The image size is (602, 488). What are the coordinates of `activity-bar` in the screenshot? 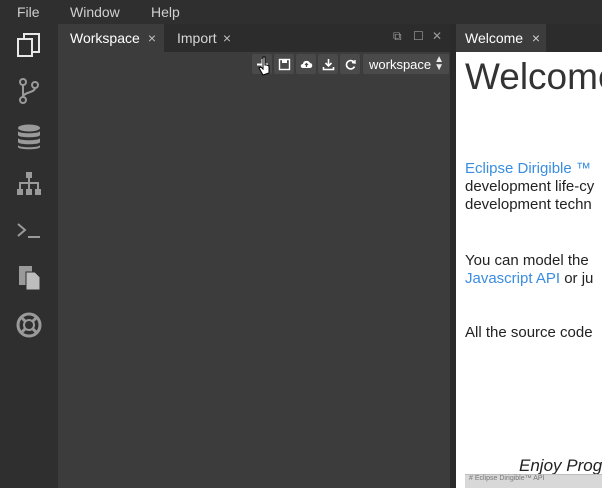 It's located at (29, 256).